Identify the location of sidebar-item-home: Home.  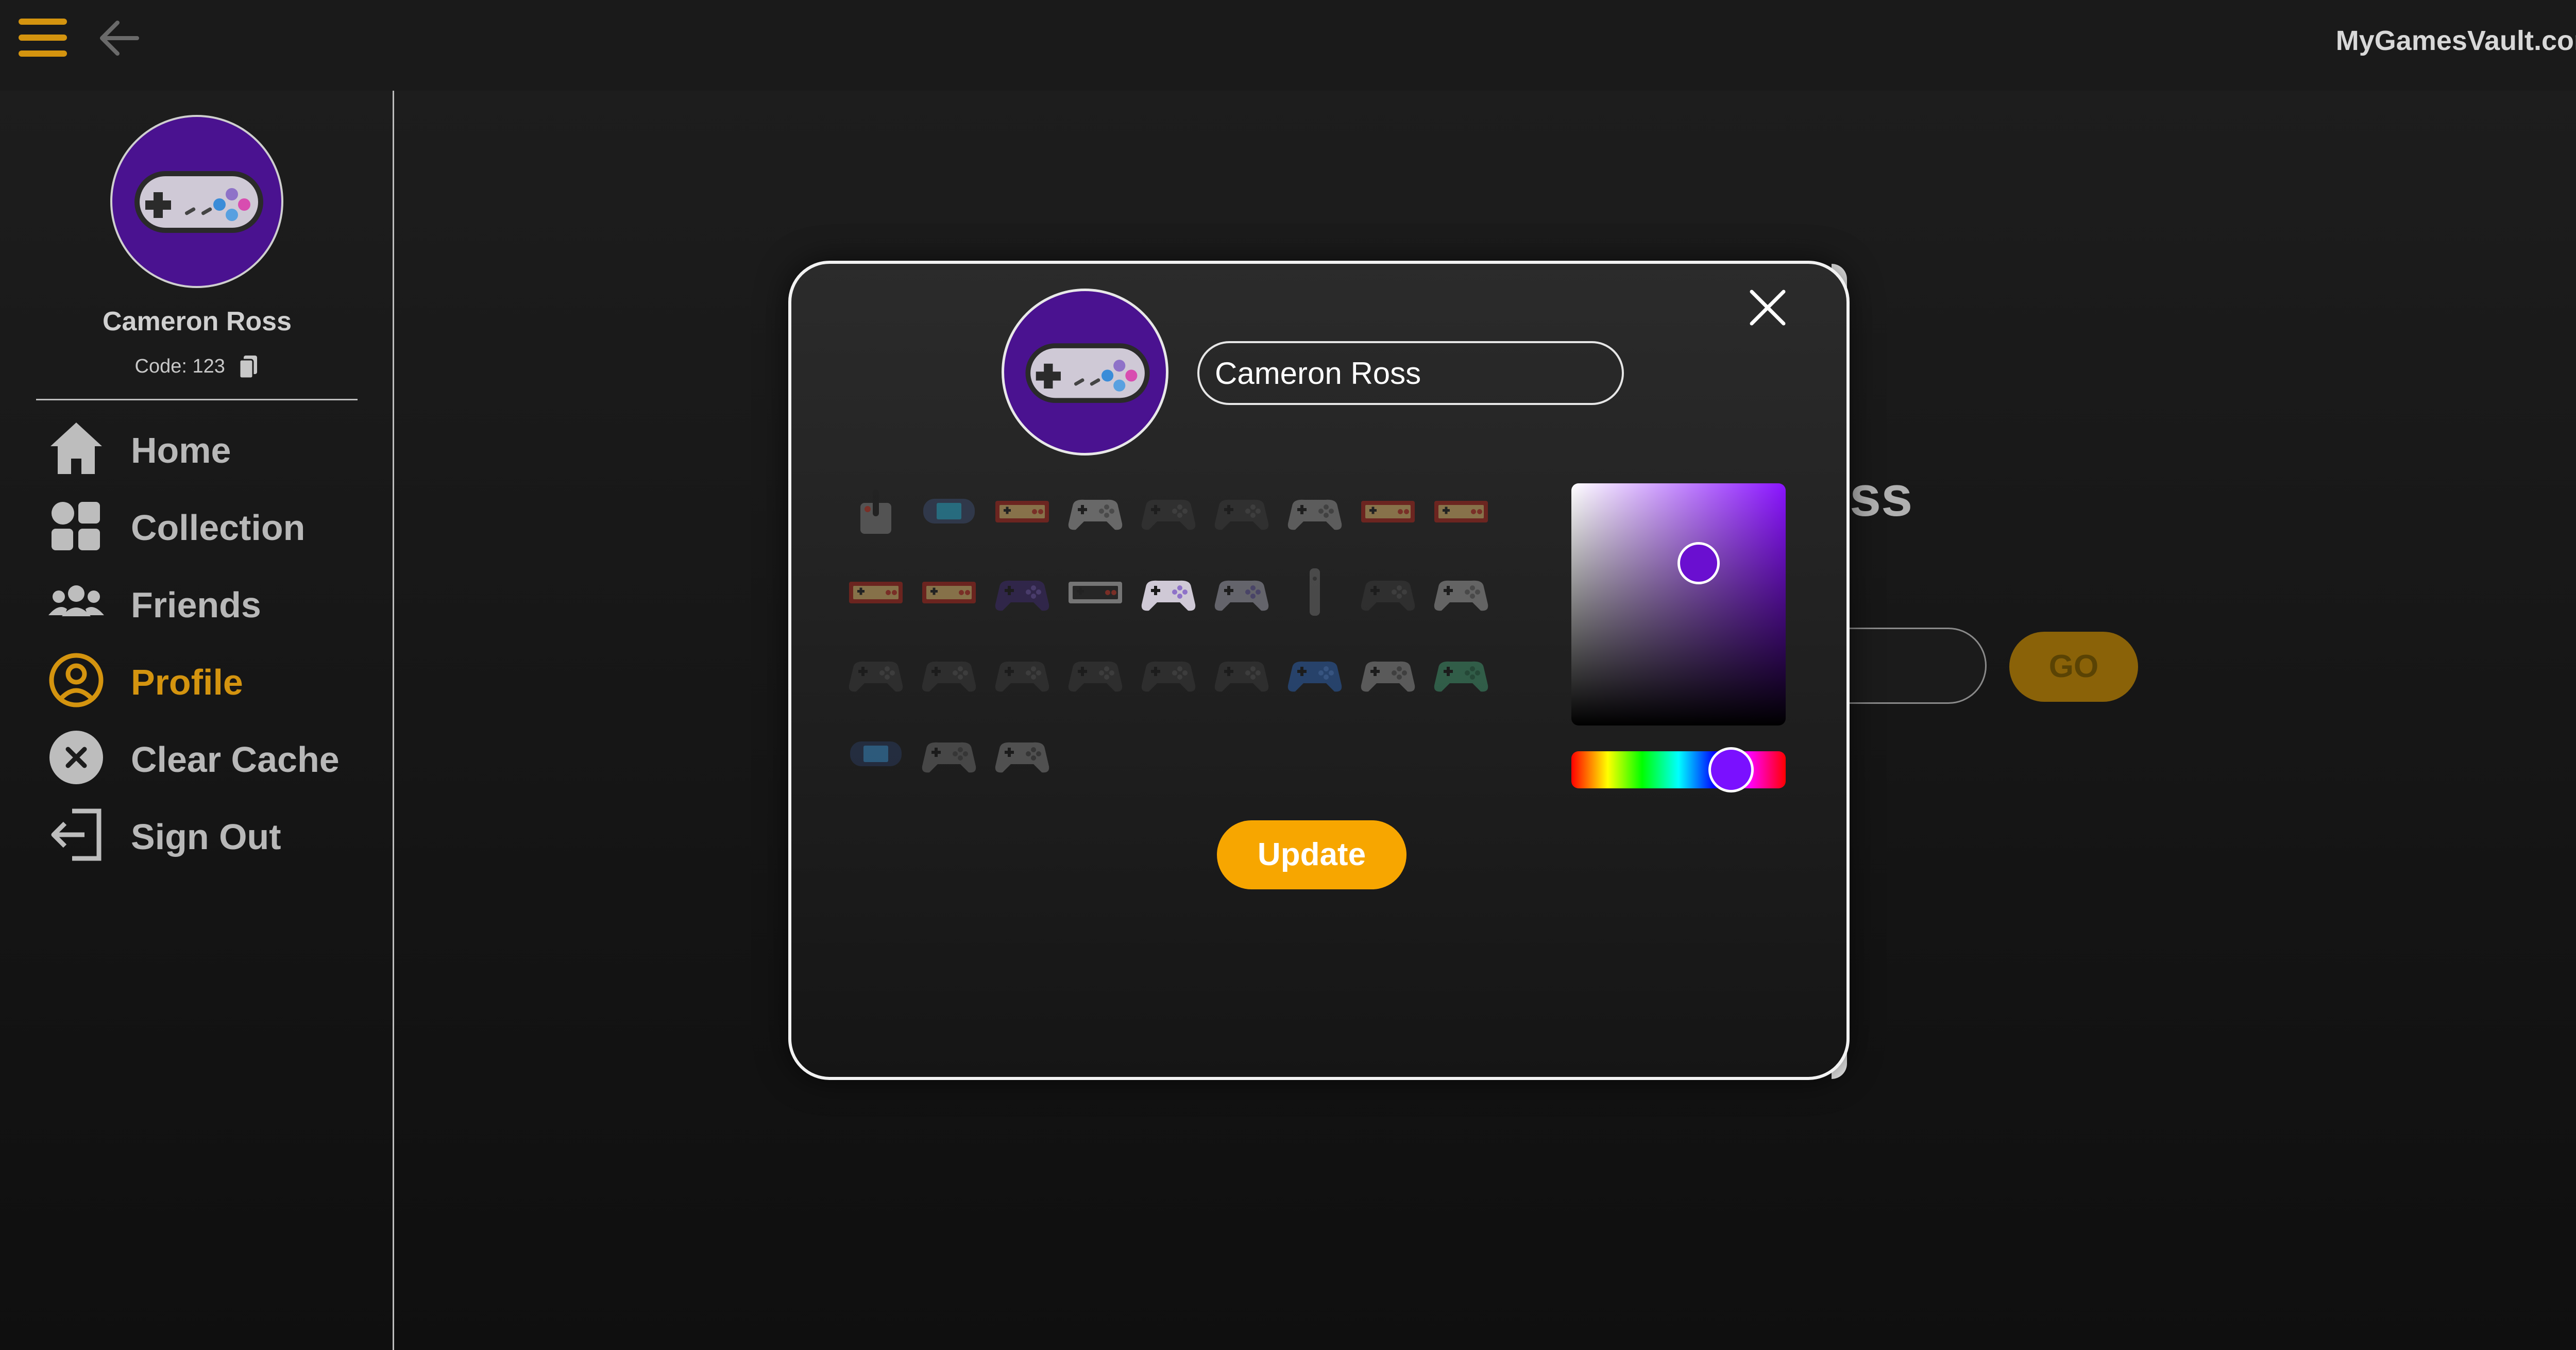
(211, 448).